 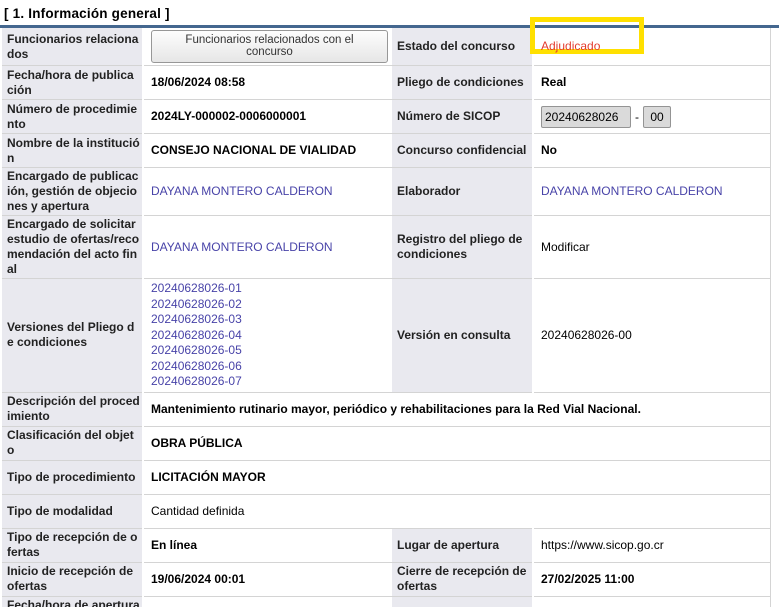 What do you see at coordinates (463, 247) in the screenshot?
I see `field-label: Registro del pliego de condiciones` at bounding box center [463, 247].